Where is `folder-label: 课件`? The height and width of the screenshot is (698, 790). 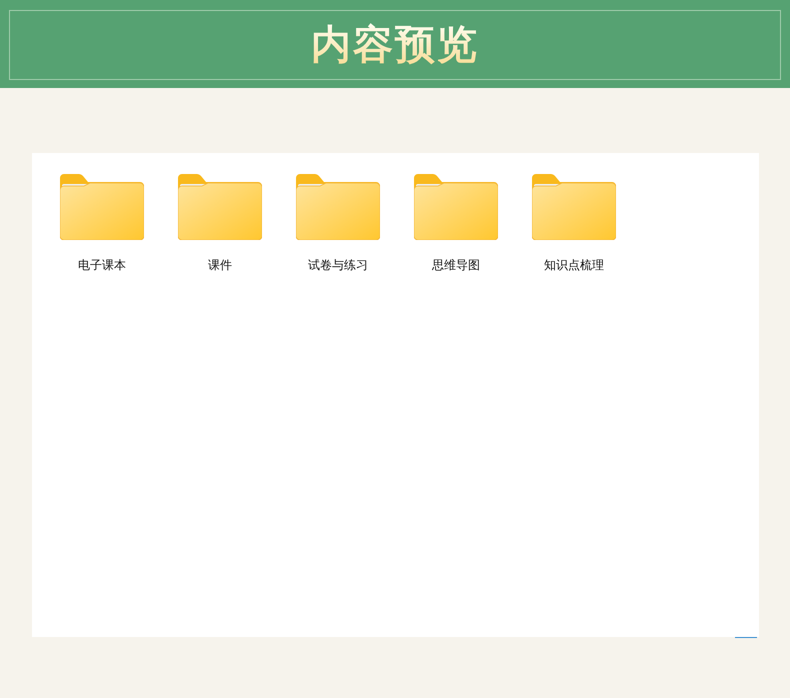 folder-label: 课件 is located at coordinates (220, 265).